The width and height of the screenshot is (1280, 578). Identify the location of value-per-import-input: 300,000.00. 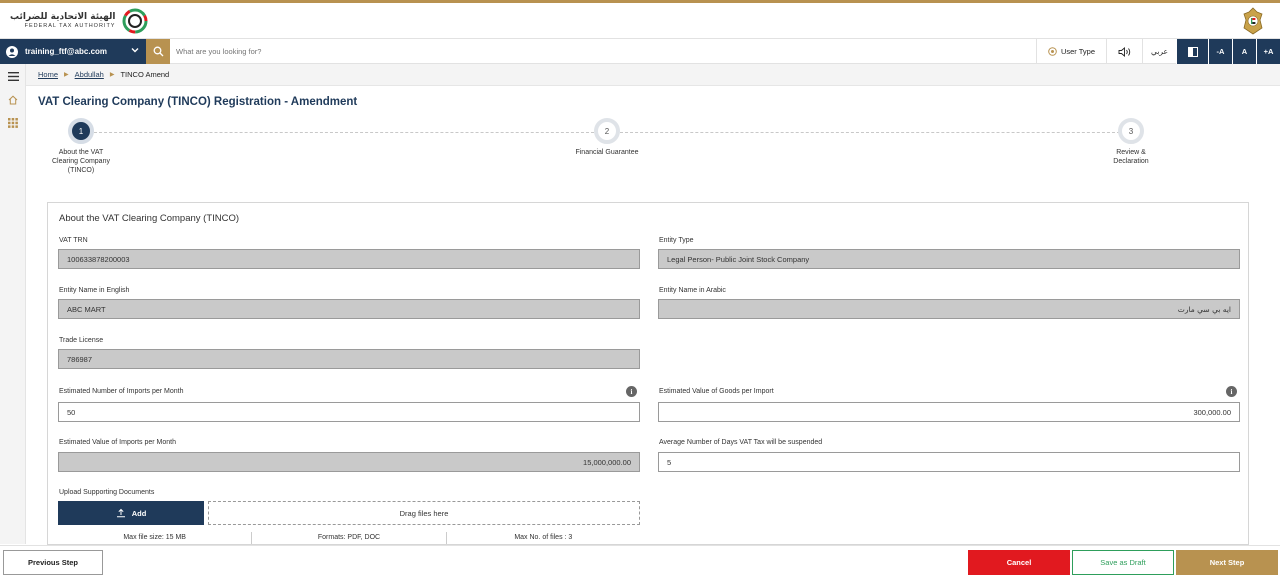
(949, 412).